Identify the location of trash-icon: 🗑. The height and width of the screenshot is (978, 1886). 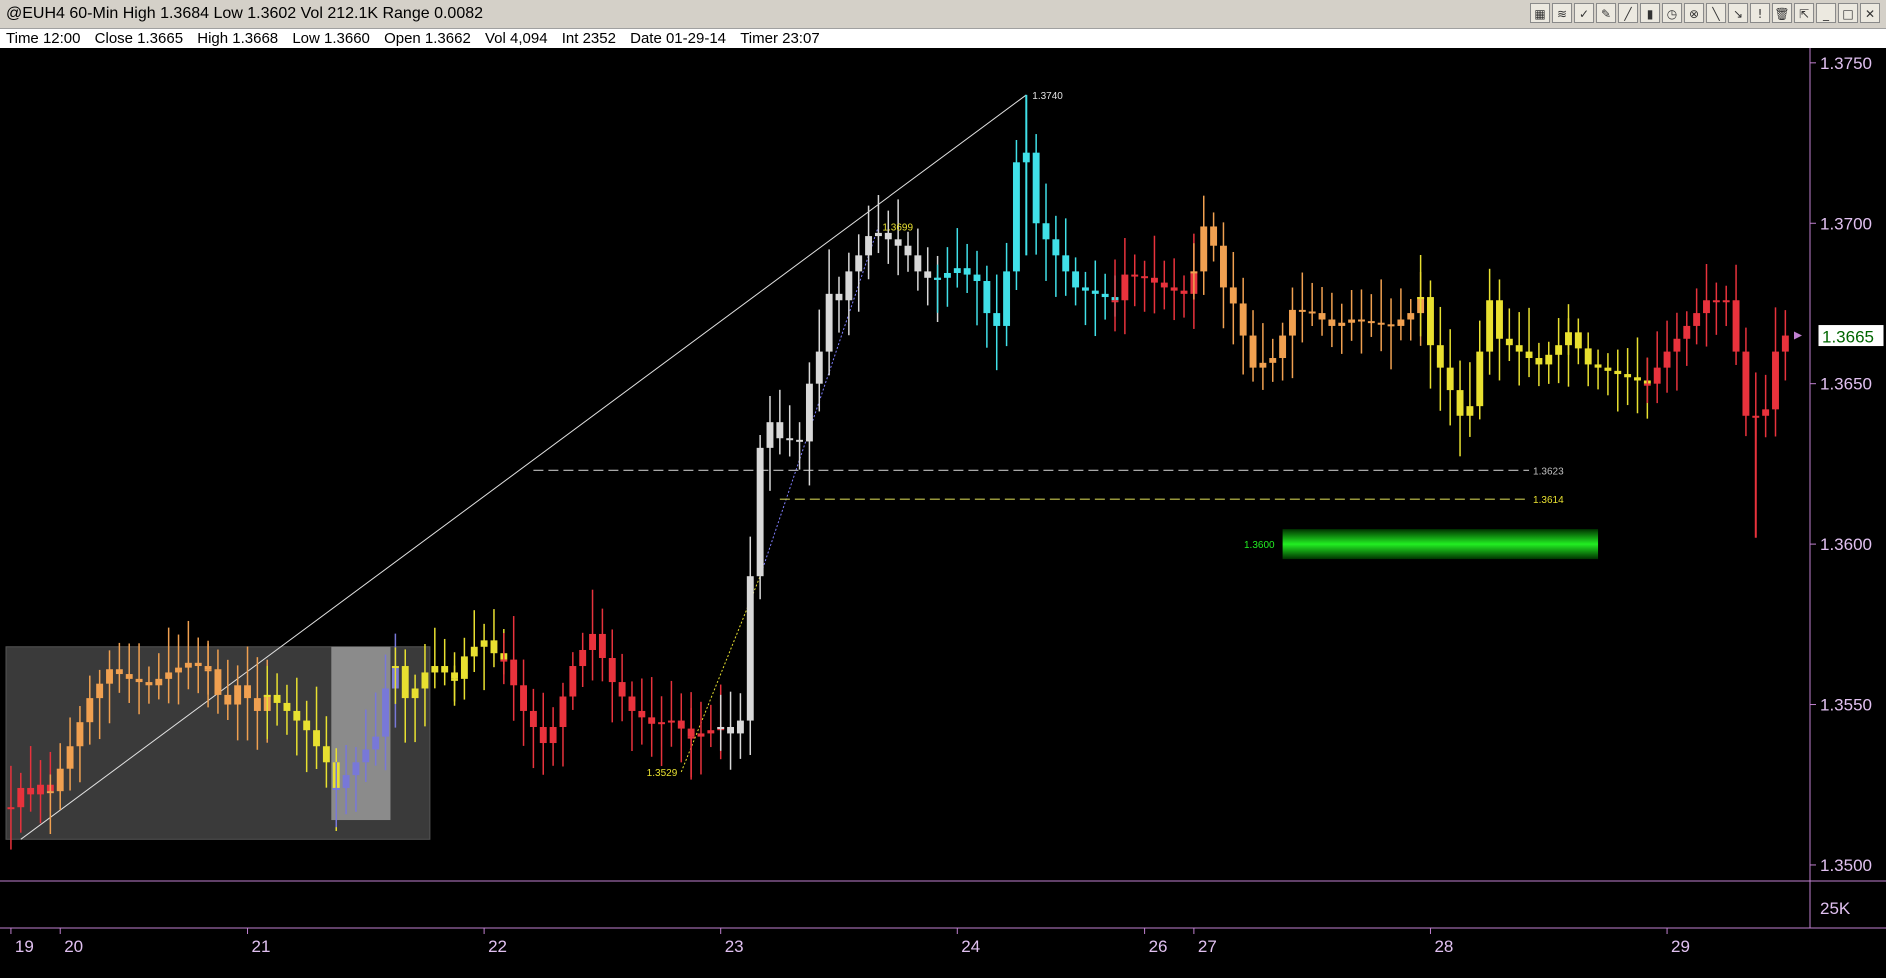
(1782, 13).